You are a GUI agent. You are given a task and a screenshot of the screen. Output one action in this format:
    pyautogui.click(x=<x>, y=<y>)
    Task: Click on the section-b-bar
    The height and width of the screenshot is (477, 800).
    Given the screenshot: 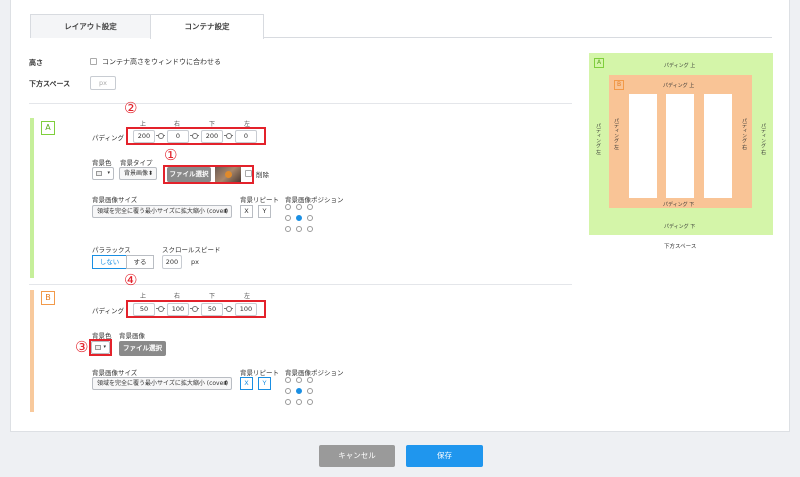 What is the action you would take?
    pyautogui.click(x=32, y=351)
    